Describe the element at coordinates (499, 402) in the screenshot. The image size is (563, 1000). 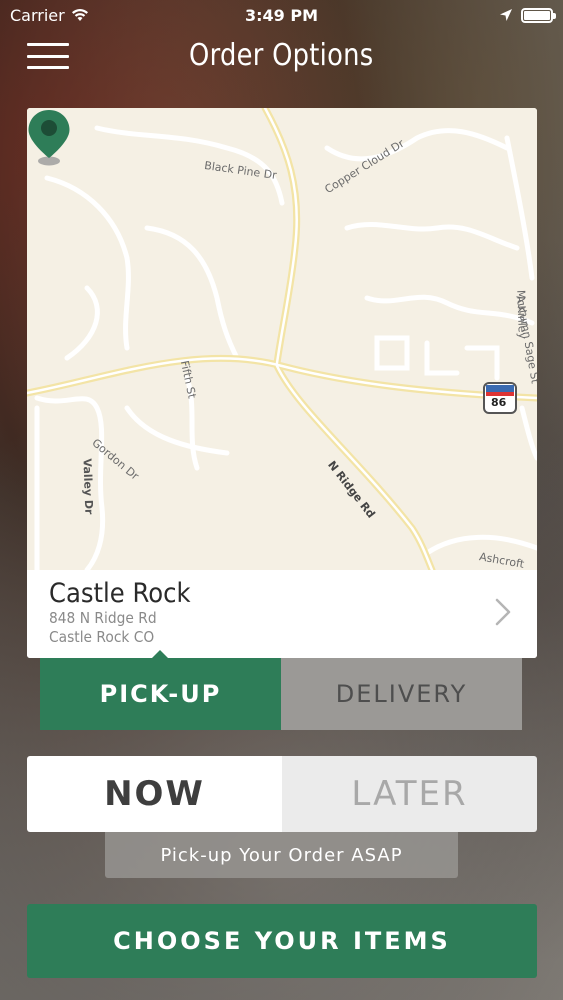
I see `route-86-label: 86` at that location.